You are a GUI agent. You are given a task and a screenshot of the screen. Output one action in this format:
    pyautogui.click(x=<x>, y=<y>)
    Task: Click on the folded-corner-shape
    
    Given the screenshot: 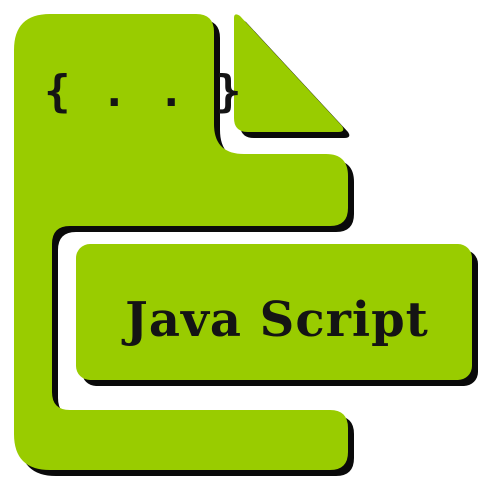 What is the action you would take?
    pyautogui.click(x=289, y=73)
    